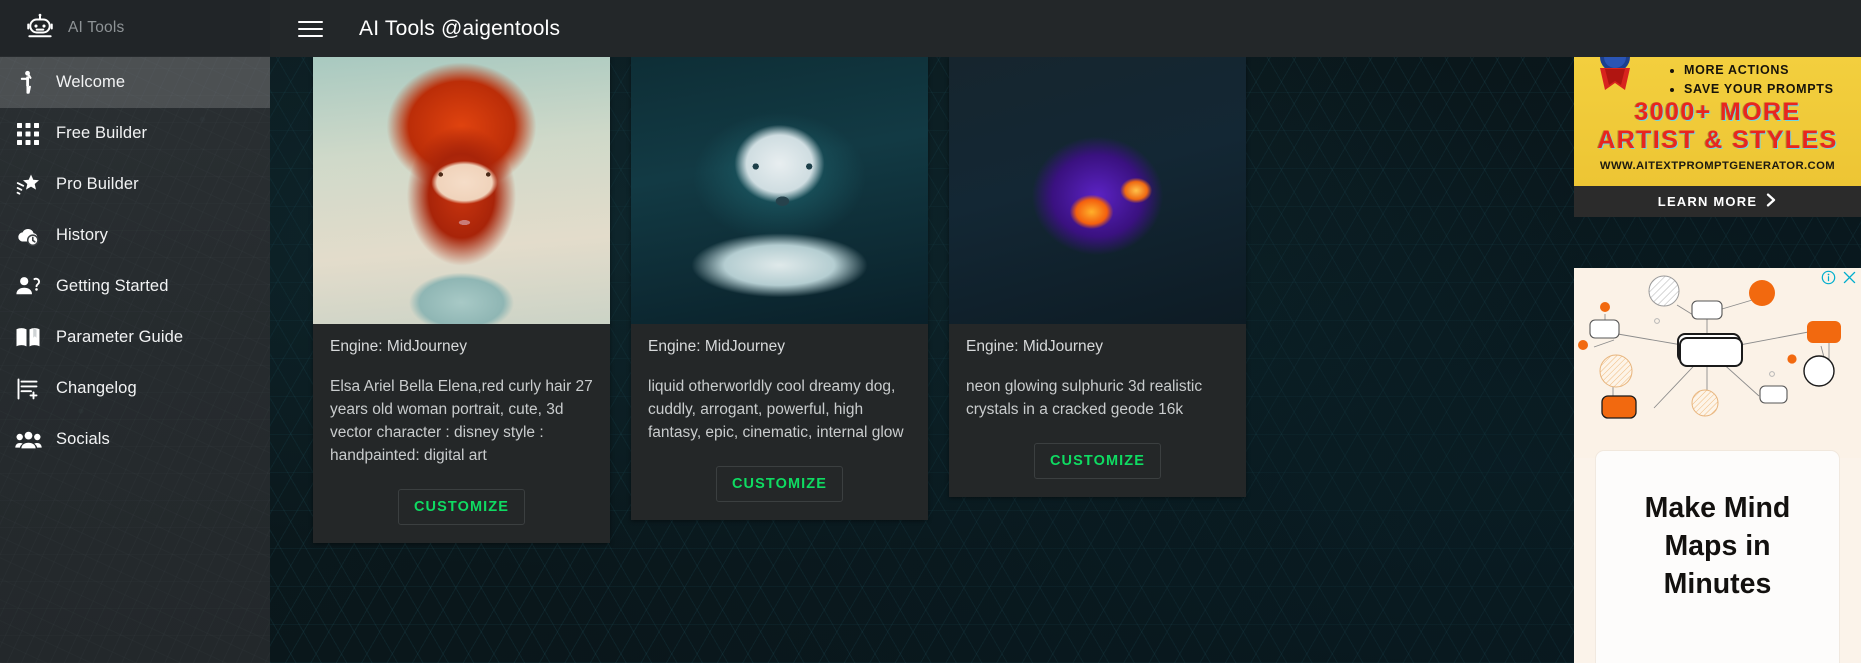 The image size is (1861, 663). Describe the element at coordinates (1717, 363) in the screenshot. I see `mindmap-illustration` at that location.